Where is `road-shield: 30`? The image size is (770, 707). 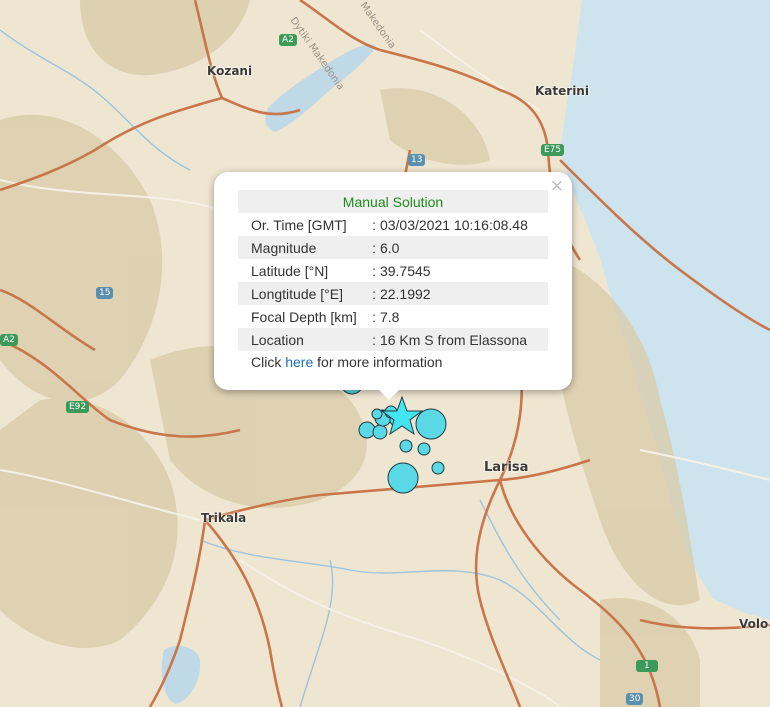 road-shield: 30 is located at coordinates (635, 699).